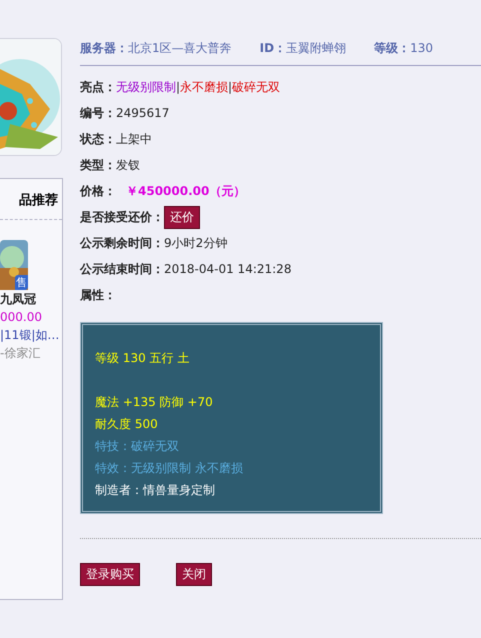 The width and height of the screenshot is (481, 638). Describe the element at coordinates (155, 490) in the screenshot. I see `attribute-line: 制造者：情兽量身定制` at that location.